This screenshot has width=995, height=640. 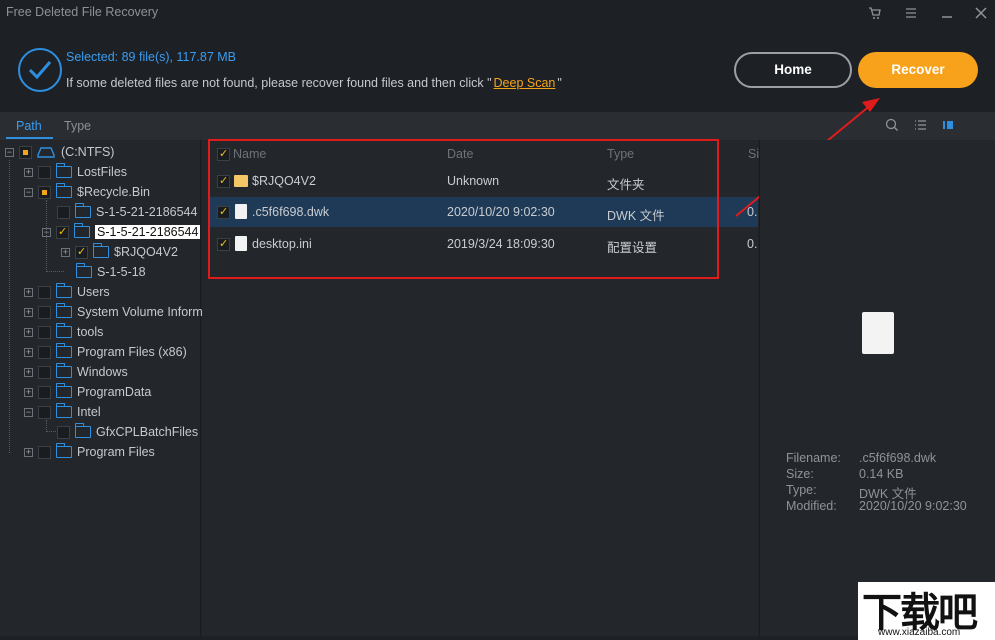 I want to click on type-label: Type:, so click(x=801, y=490).